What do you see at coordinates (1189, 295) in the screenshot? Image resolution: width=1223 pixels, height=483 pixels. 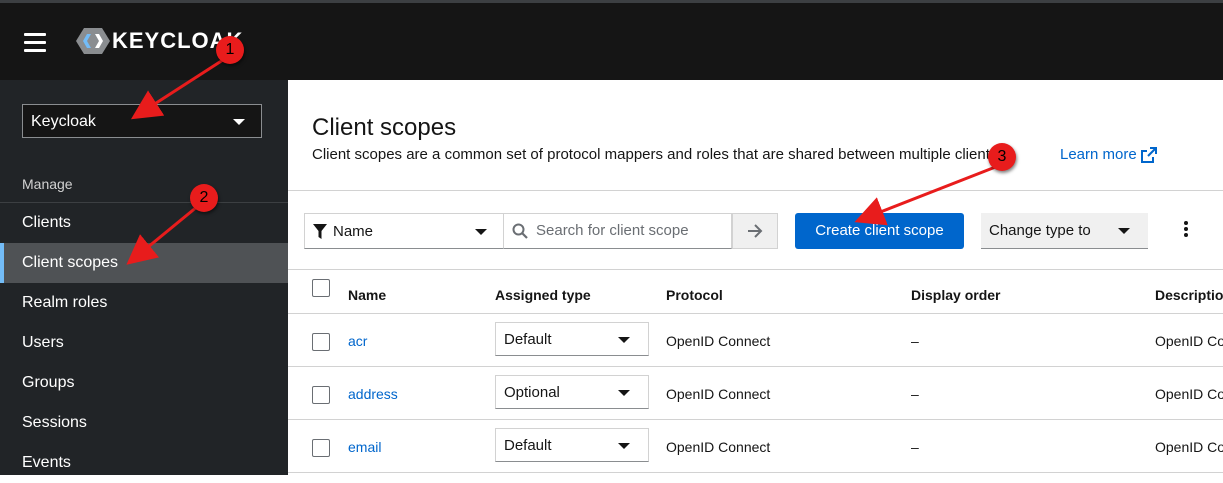 I see `column-header-description: Description` at bounding box center [1189, 295].